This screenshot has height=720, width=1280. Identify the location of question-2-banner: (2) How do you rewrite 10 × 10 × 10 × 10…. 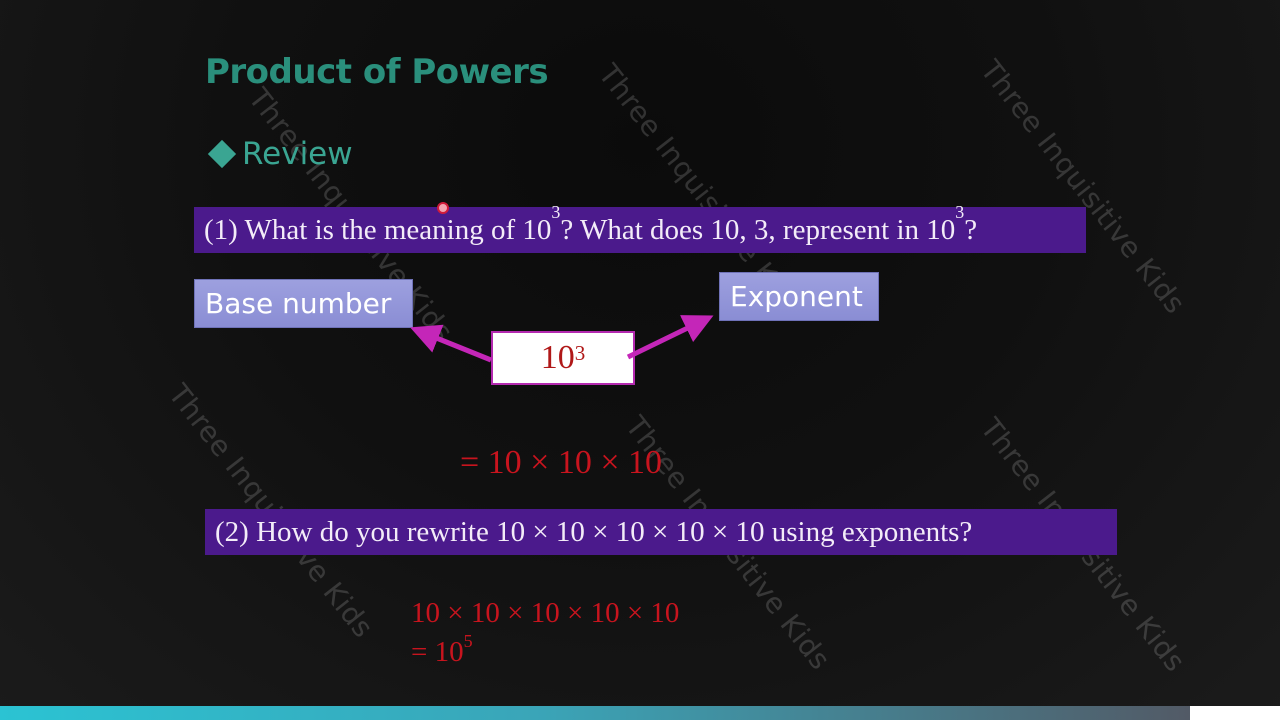
(661, 532).